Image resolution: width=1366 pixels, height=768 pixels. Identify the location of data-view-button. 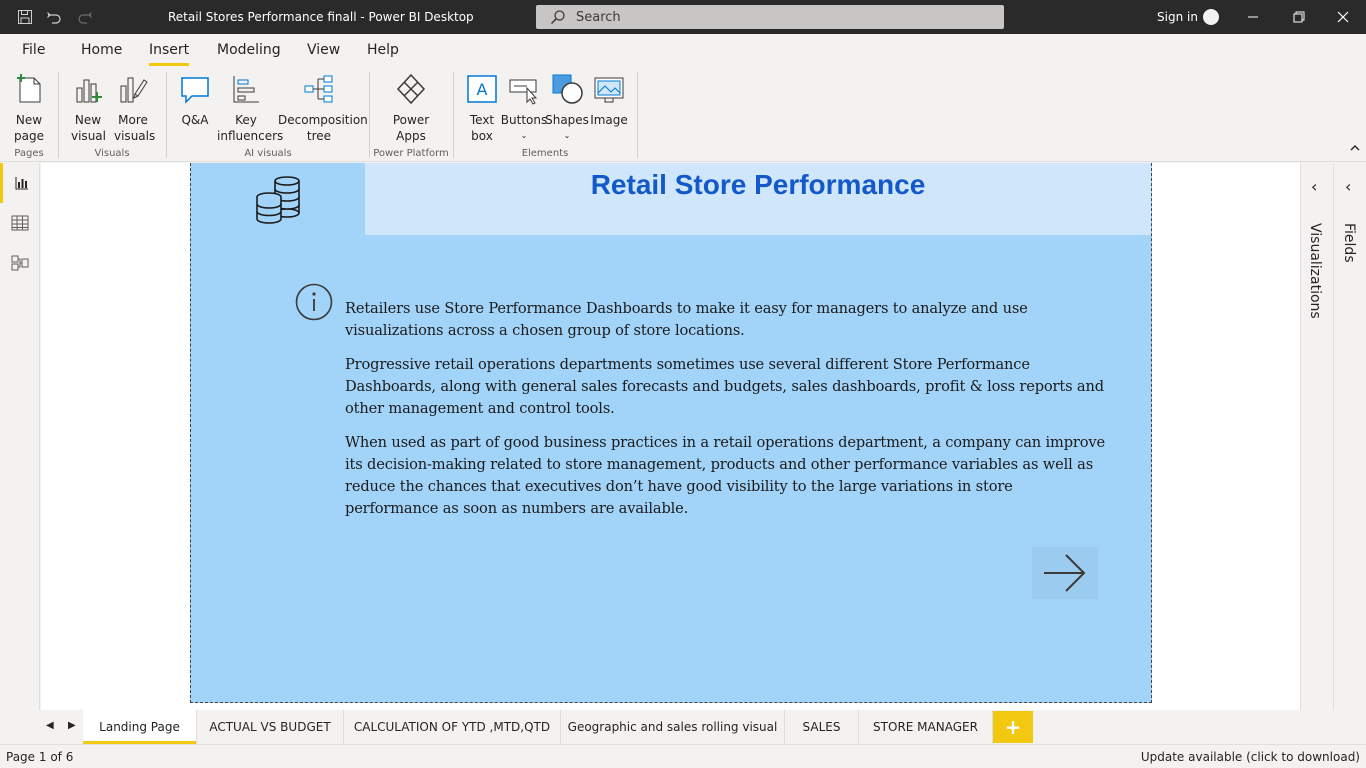
(20, 223).